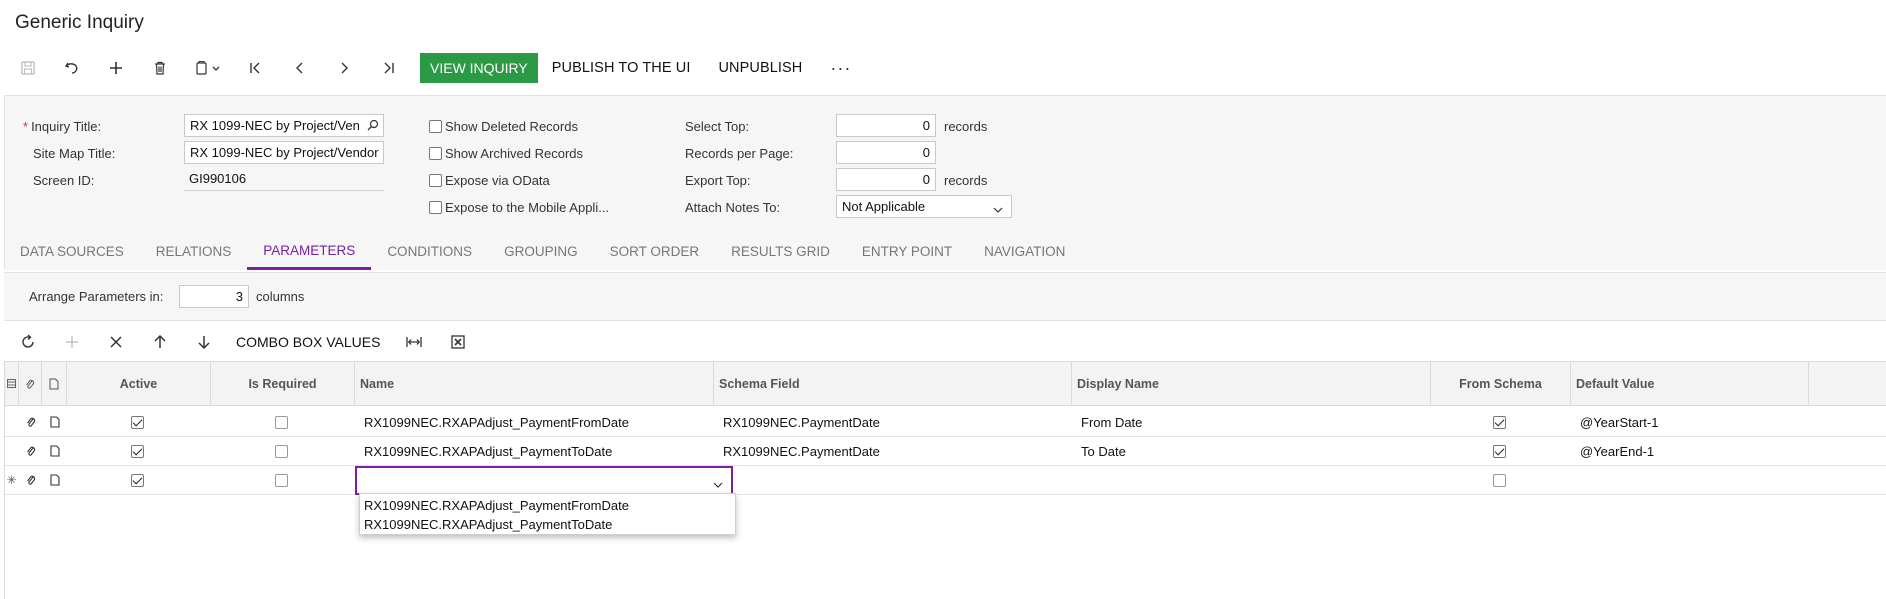  Describe the element at coordinates (966, 180) in the screenshot. I see `export-top-unit: records` at that location.